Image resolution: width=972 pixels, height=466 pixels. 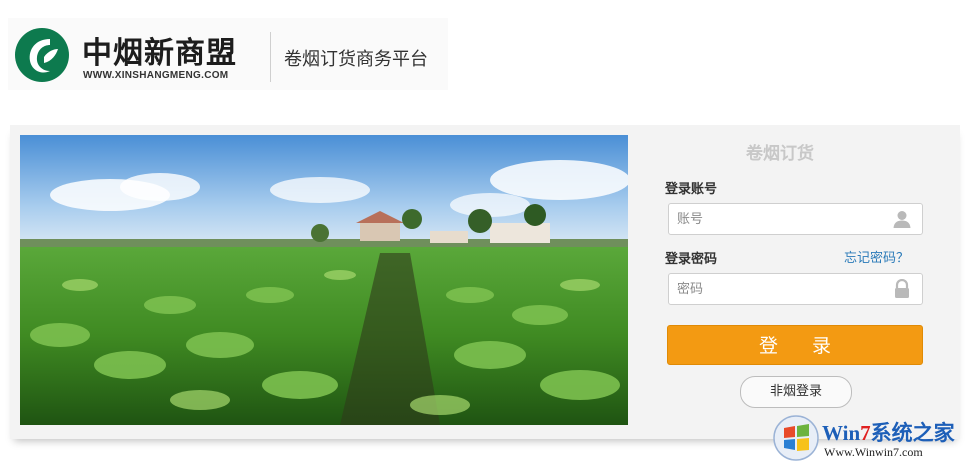 What do you see at coordinates (691, 259) in the screenshot?
I see `password-label: 登录密码` at bounding box center [691, 259].